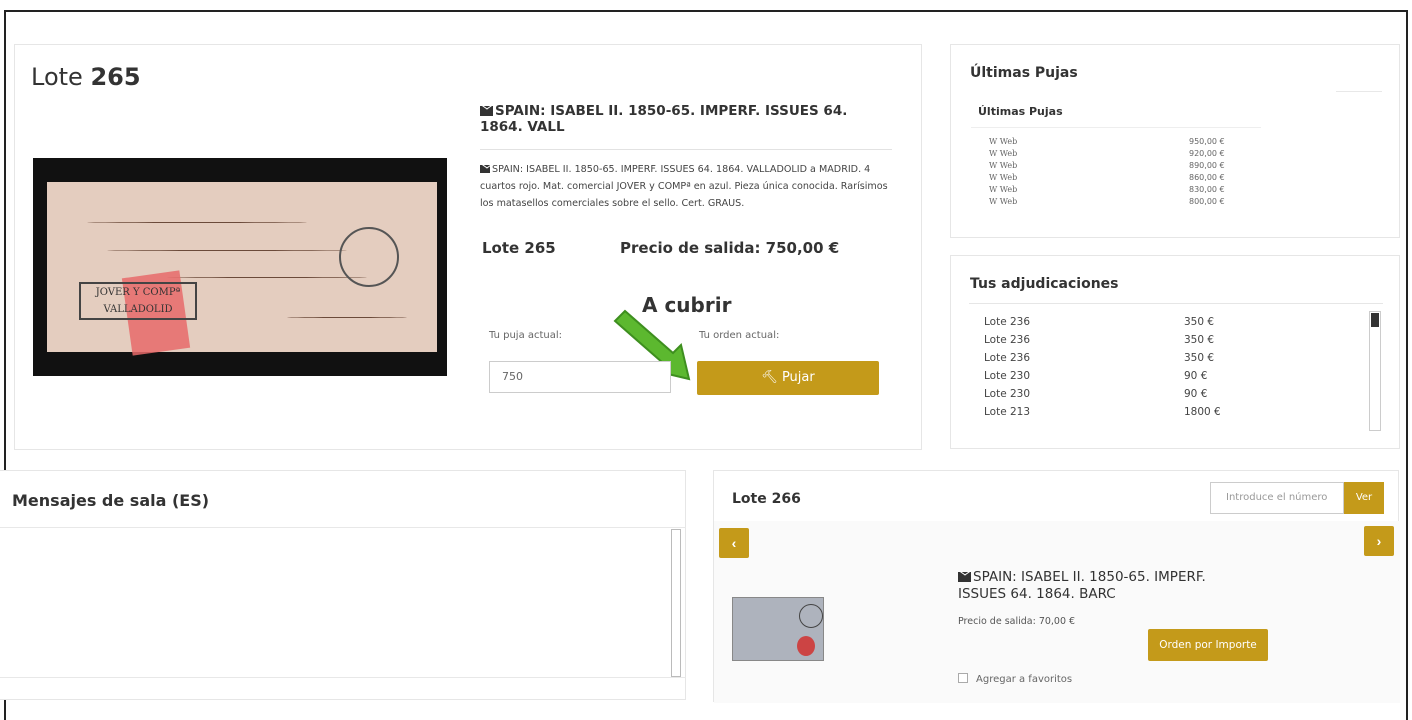  Describe the element at coordinates (1208, 645) in the screenshot. I see `order-by-amount-button: Orden por Importe` at that location.